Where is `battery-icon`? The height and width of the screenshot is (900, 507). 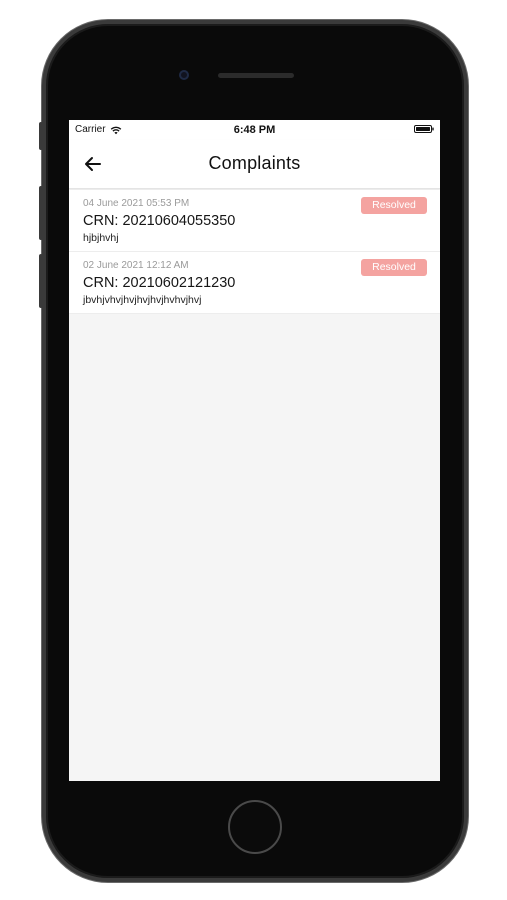
battery-icon is located at coordinates (424, 129).